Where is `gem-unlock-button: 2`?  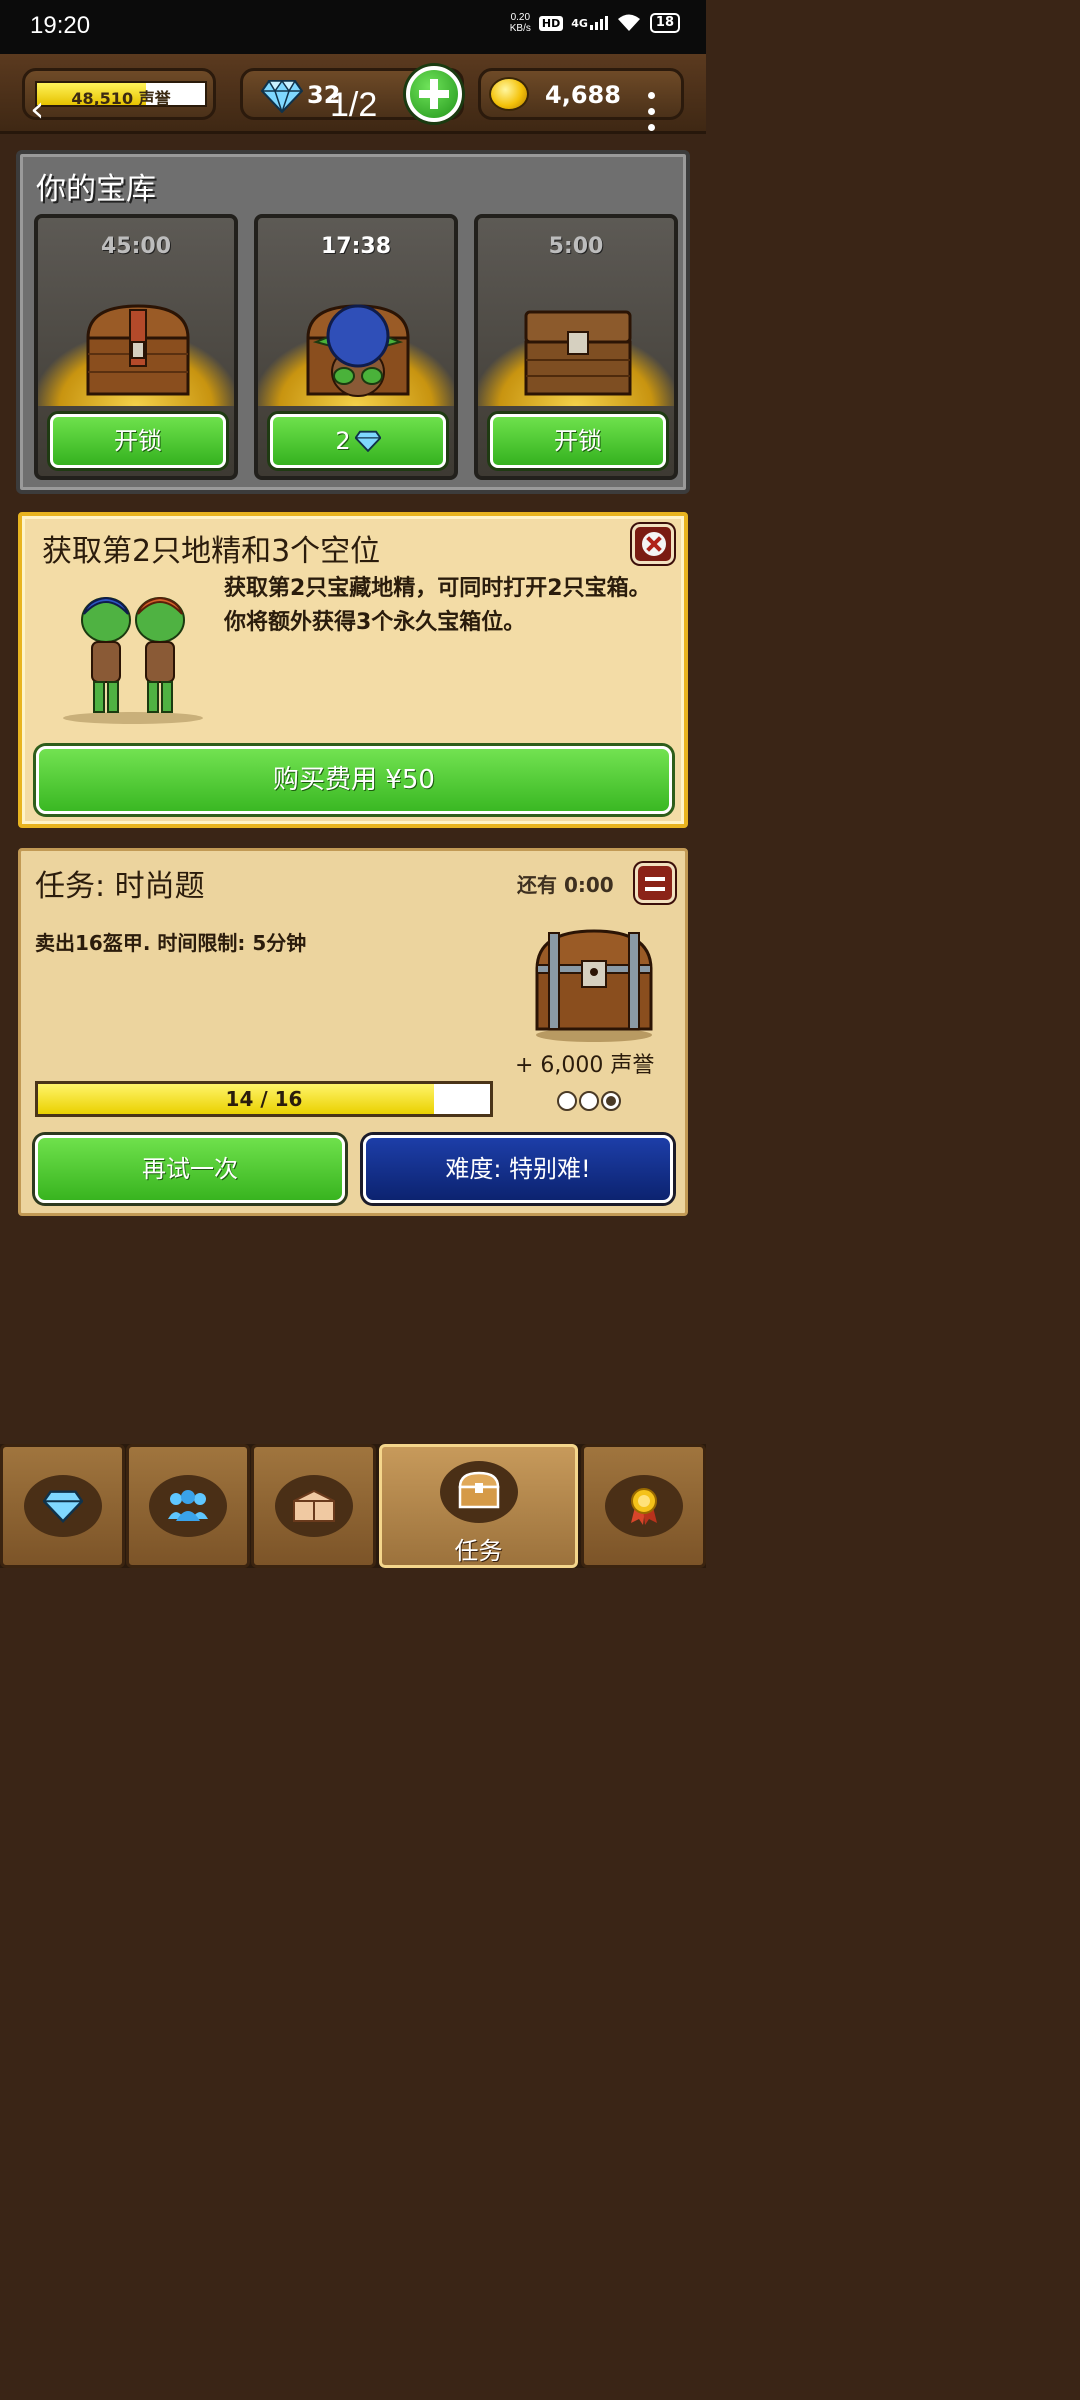 gem-unlock-button: 2 is located at coordinates (358, 441).